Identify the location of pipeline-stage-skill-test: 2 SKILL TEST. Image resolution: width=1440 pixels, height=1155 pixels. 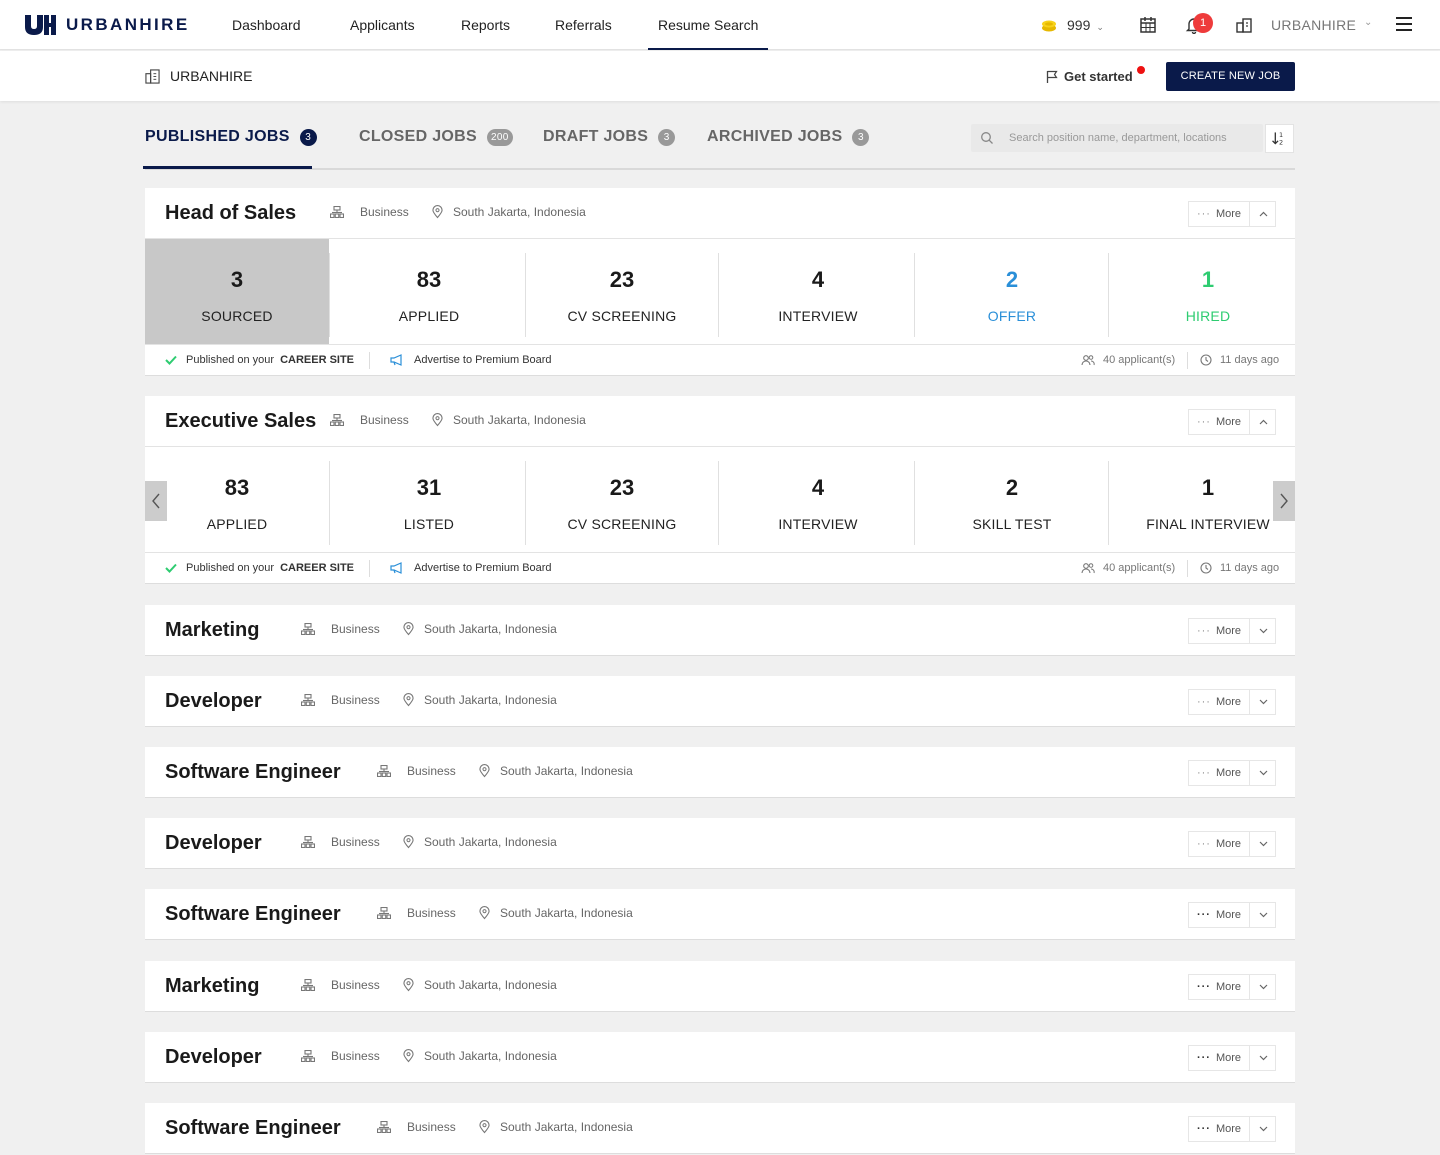
(1012, 499).